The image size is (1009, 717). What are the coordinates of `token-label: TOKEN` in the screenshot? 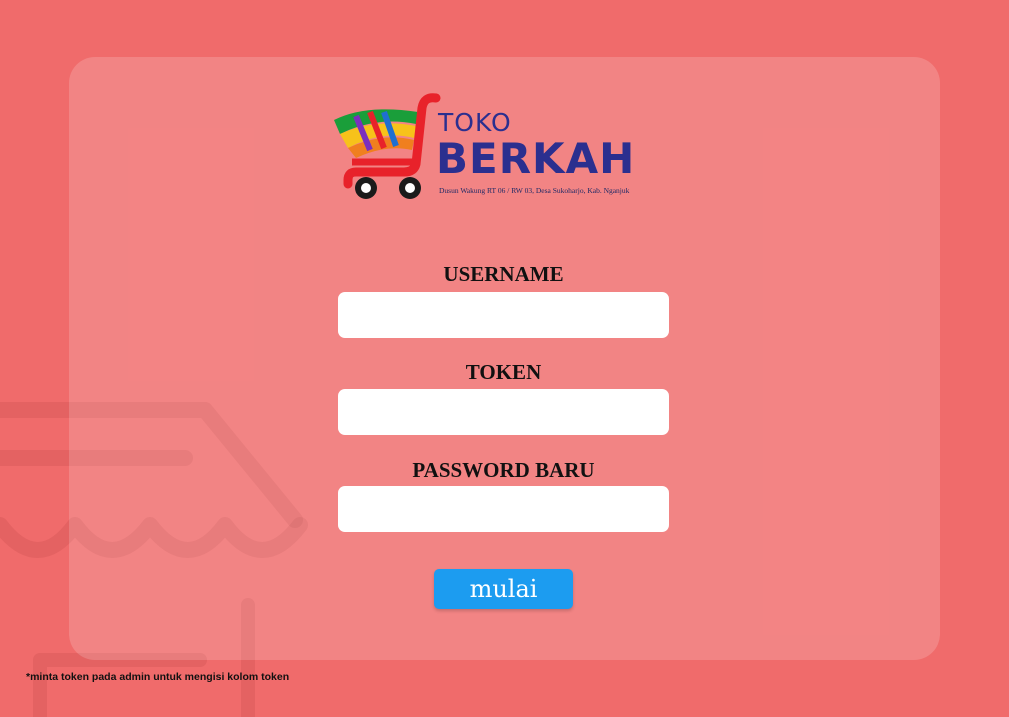 It's located at (503, 372).